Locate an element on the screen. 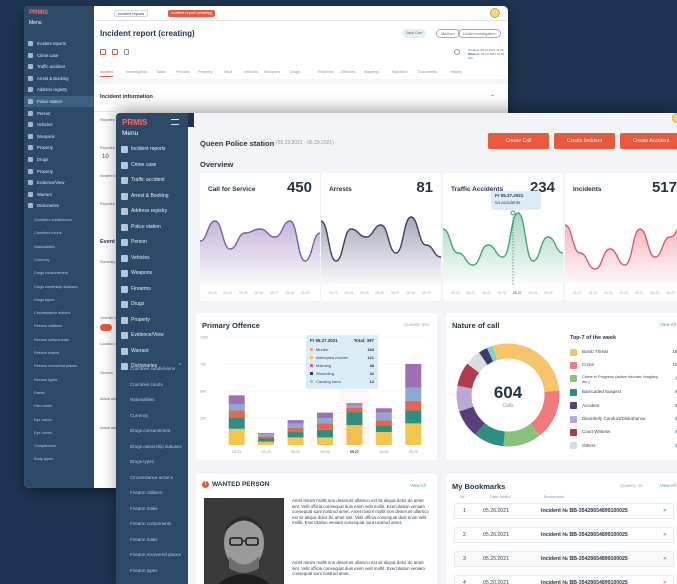  subtab: Persons is located at coordinates (183, 72).